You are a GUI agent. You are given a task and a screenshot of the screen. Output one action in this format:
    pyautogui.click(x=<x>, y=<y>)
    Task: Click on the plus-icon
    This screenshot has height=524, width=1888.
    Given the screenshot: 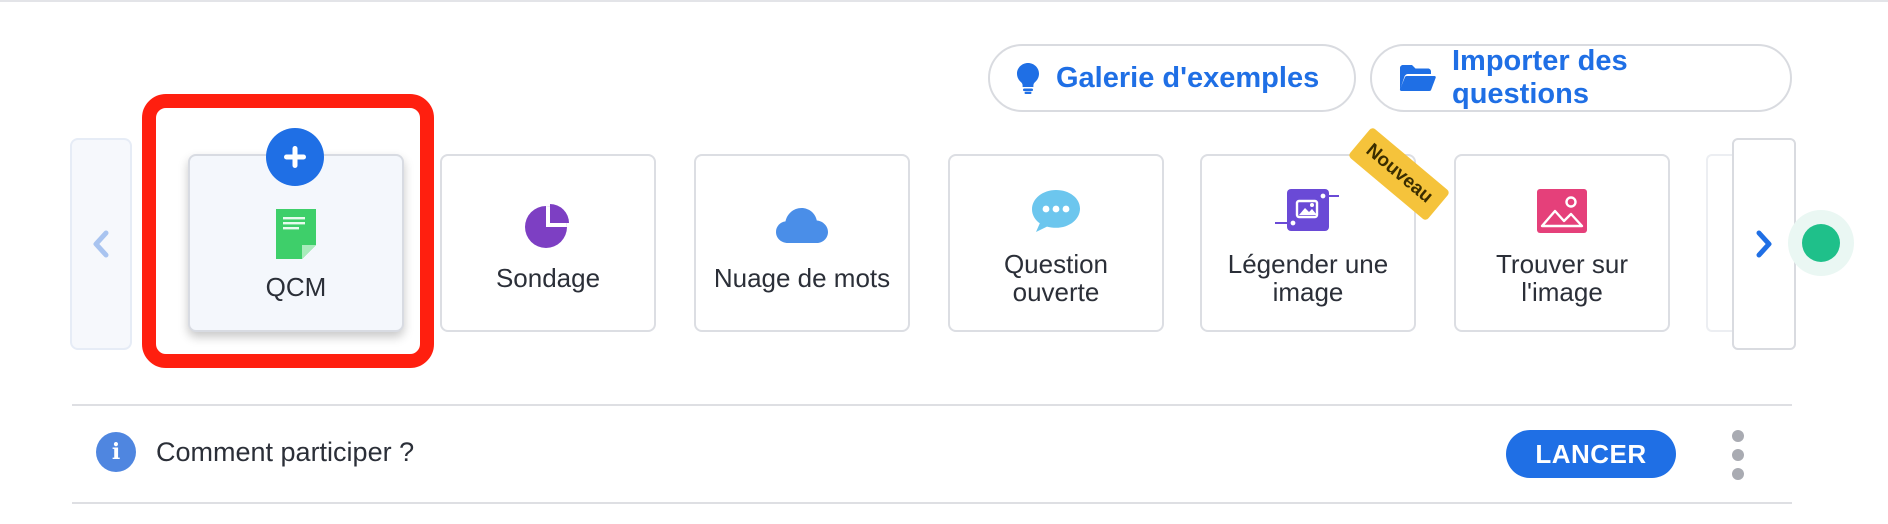 What is the action you would take?
    pyautogui.click(x=295, y=157)
    